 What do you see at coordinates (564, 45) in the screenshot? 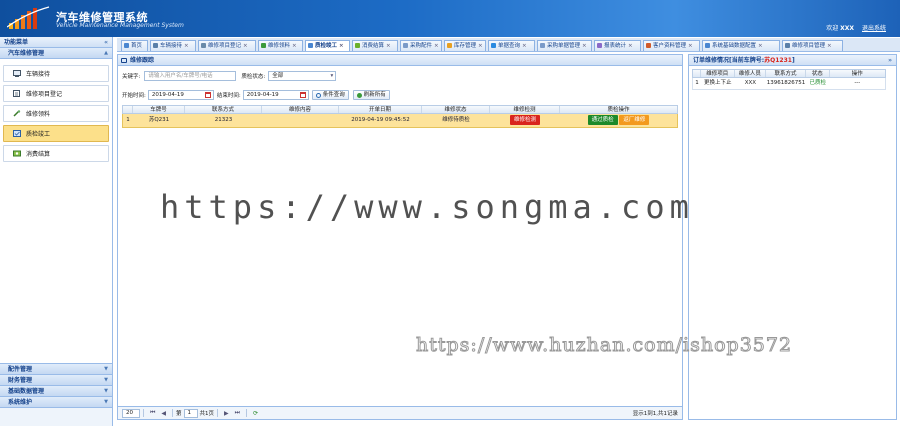
I see `tab-purchase-docs: 采购单据管理 ×` at bounding box center [564, 45].